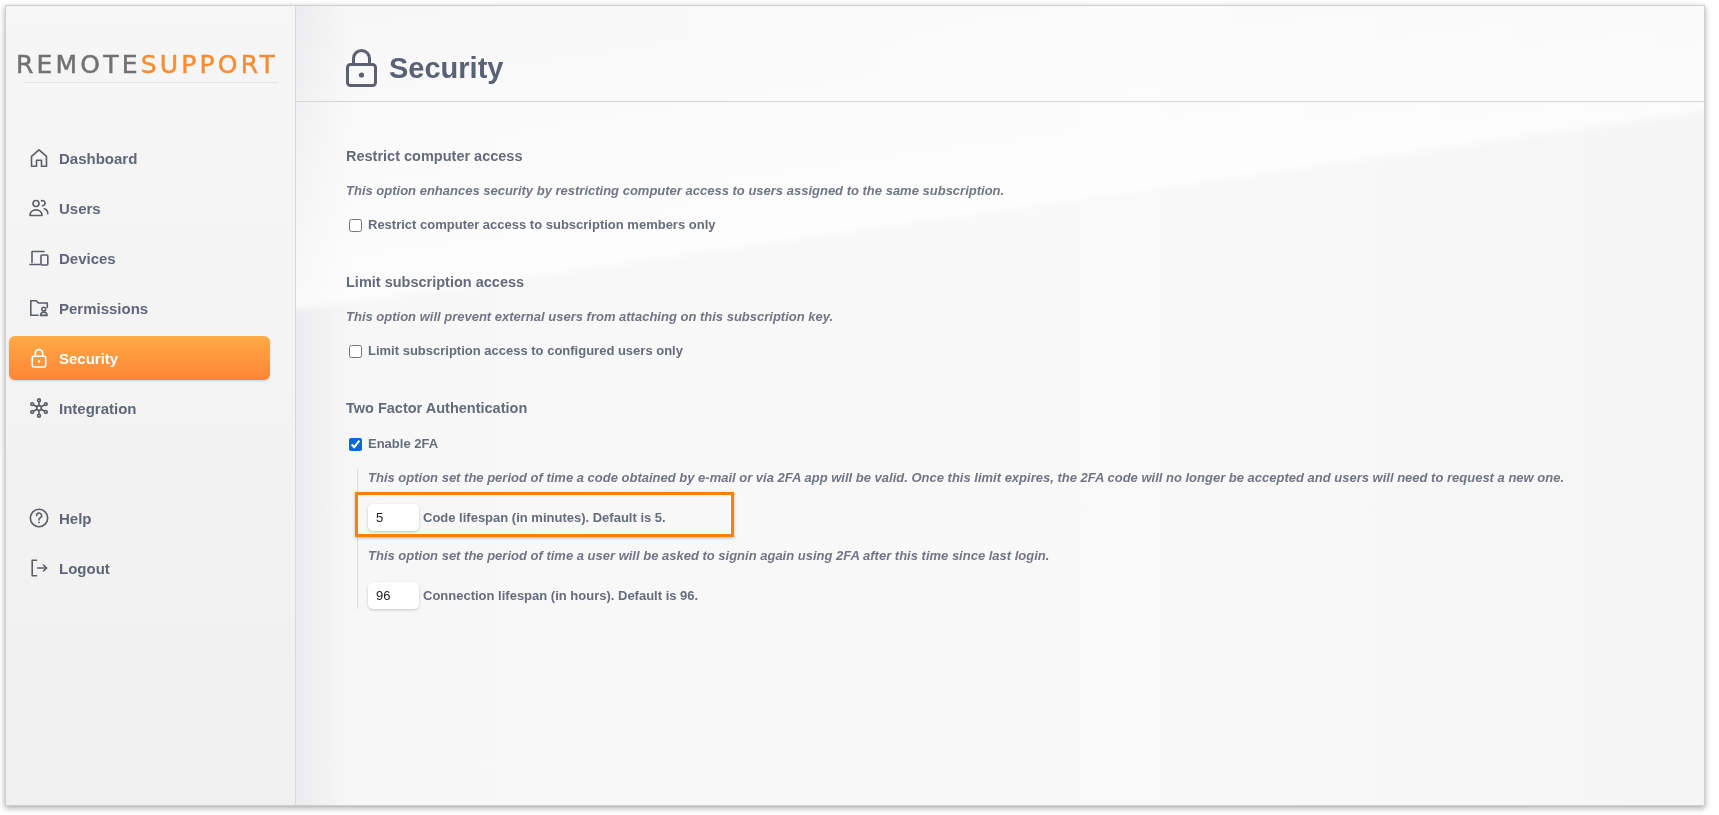  I want to click on page-title: Security, so click(446, 68).